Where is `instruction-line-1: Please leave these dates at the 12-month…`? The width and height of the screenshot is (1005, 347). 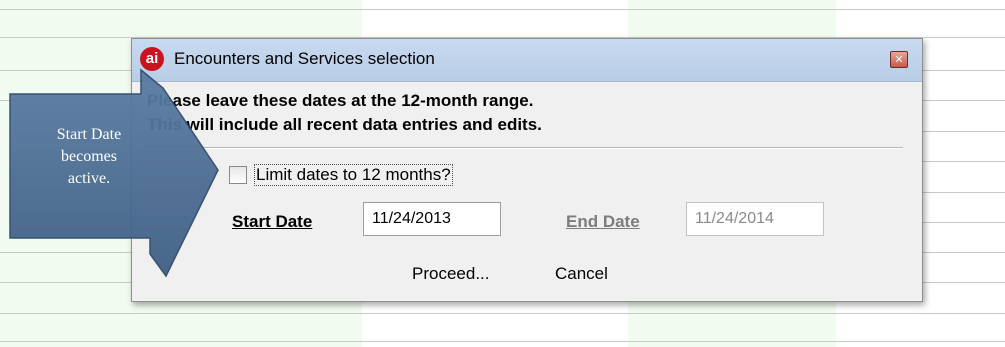 instruction-line-1: Please leave these dates at the 12-month… is located at coordinates (340, 100).